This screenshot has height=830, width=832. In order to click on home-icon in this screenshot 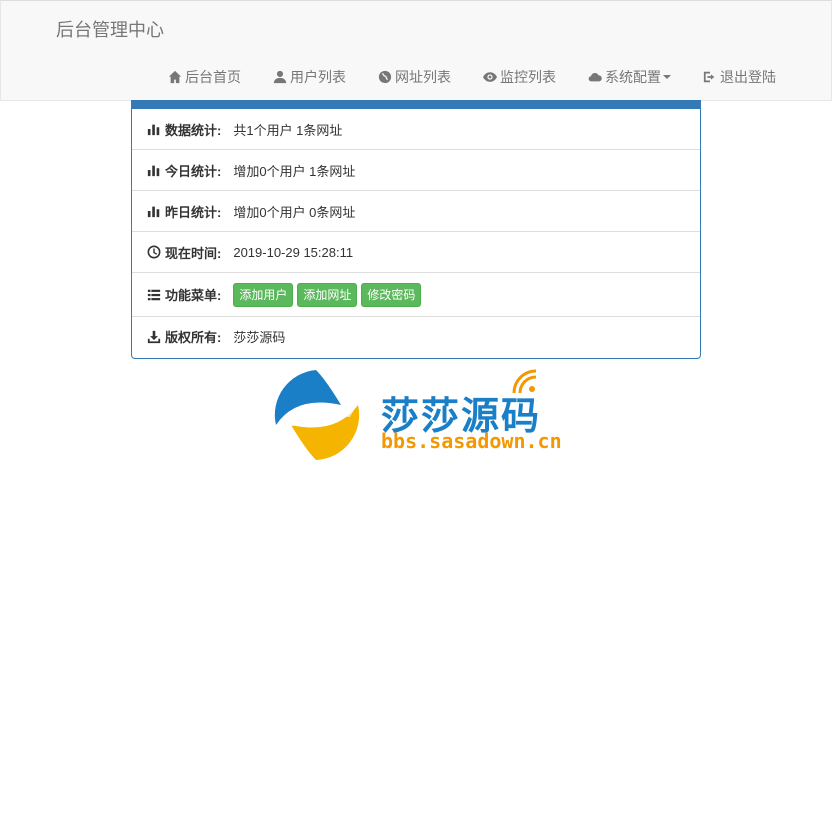, I will do `click(175, 77)`.